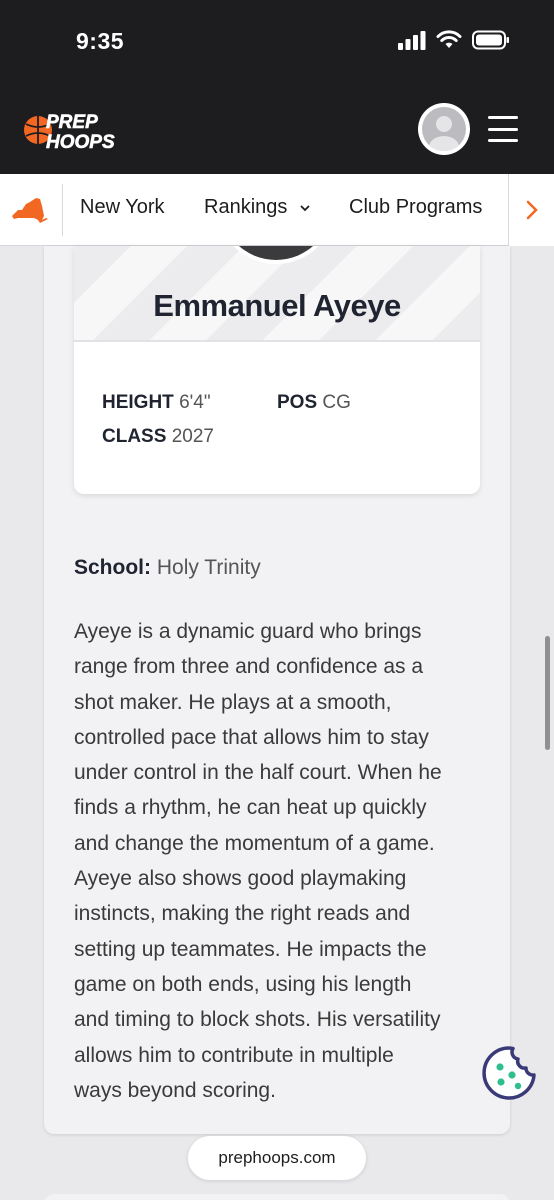 This screenshot has width=554, height=1200. I want to click on cookie-icon, so click(509, 1073).